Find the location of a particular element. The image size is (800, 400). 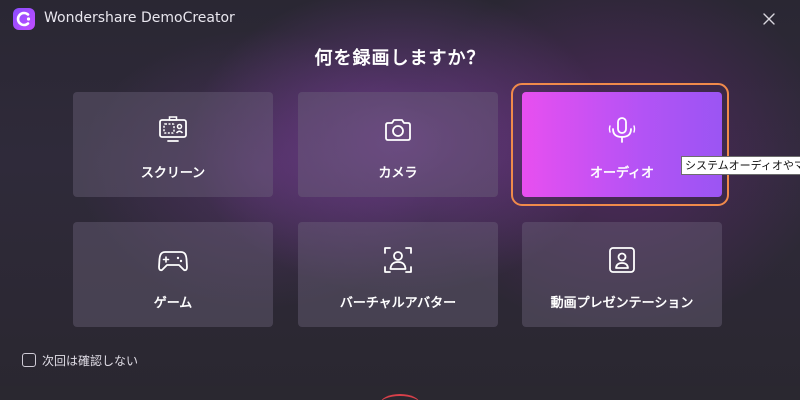

option-screen-button: スクリーン is located at coordinates (173, 144).